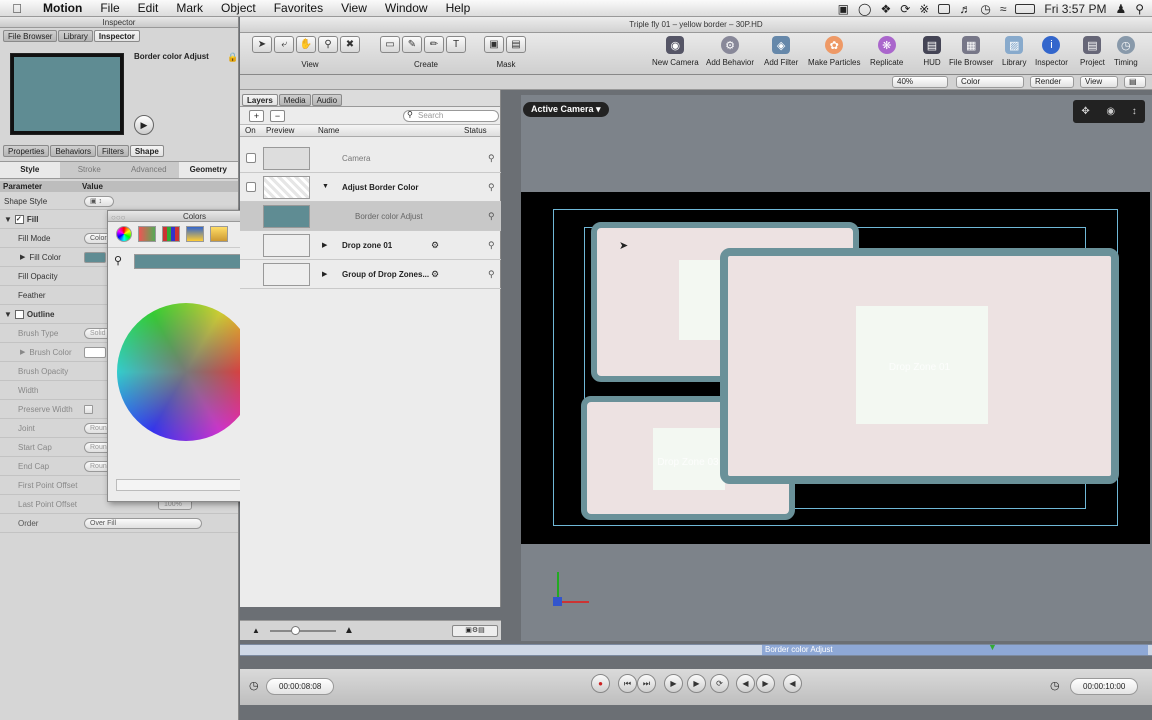  What do you see at coordinates (99, 201) in the screenshot?
I see `shape-style-popup: ▣ ↕` at bounding box center [99, 201].